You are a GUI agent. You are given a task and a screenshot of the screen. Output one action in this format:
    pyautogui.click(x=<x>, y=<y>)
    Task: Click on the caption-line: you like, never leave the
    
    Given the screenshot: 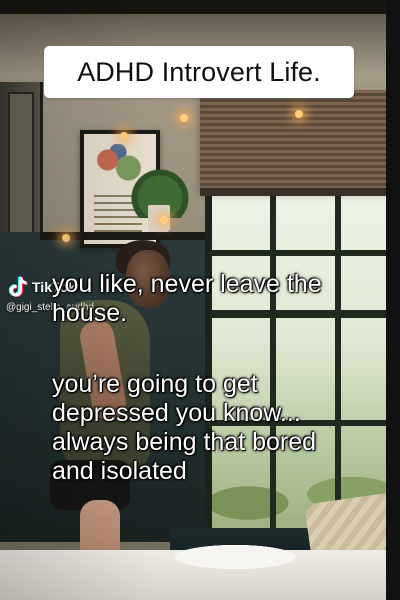 What is the action you would take?
    pyautogui.click(x=187, y=284)
    